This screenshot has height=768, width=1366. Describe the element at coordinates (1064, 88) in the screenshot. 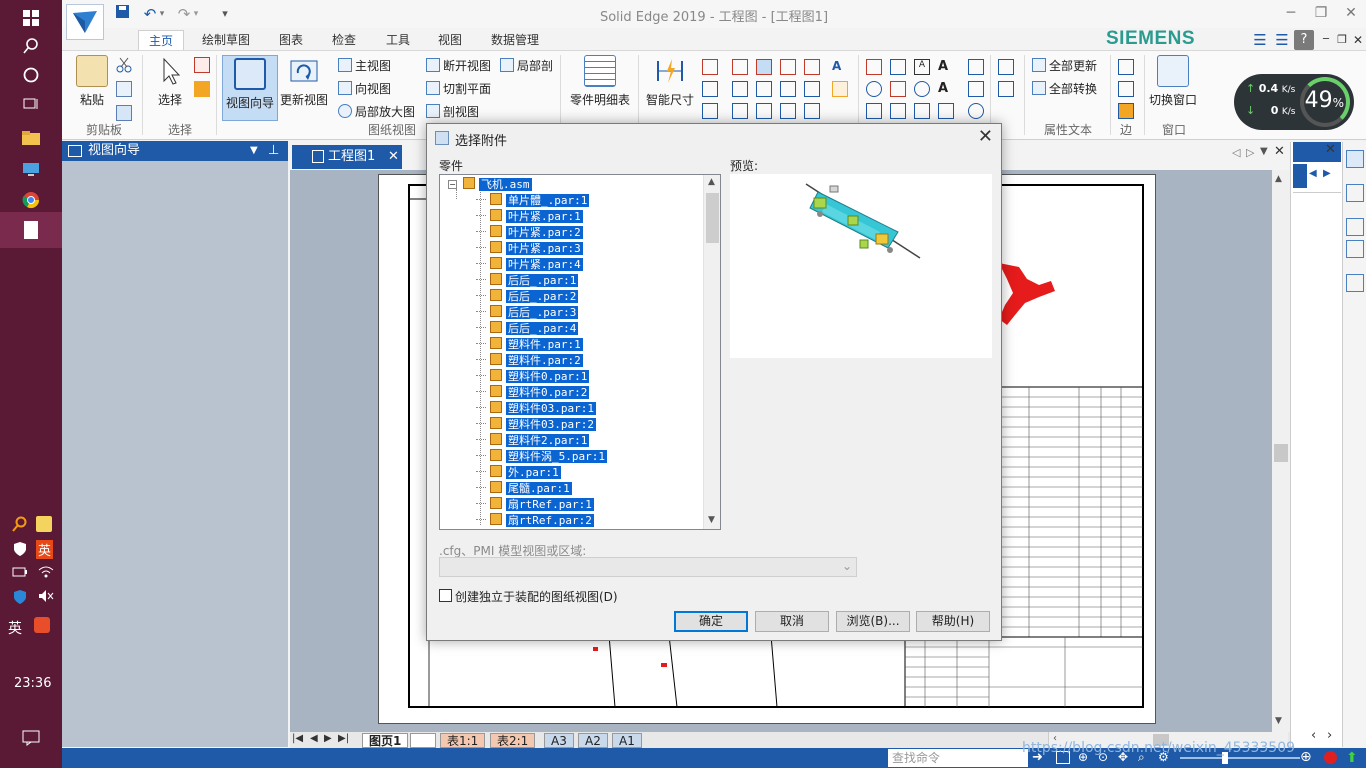

I see `convert-all-button: 全部转换` at that location.